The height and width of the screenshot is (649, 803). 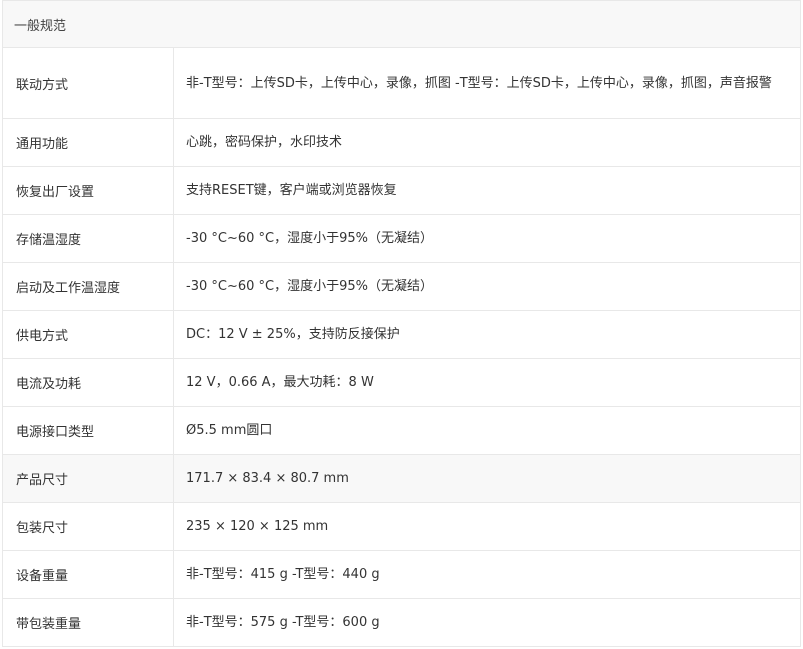 I want to click on row-value: 支持RESET键，客户端或浏览器恢复, so click(x=291, y=190).